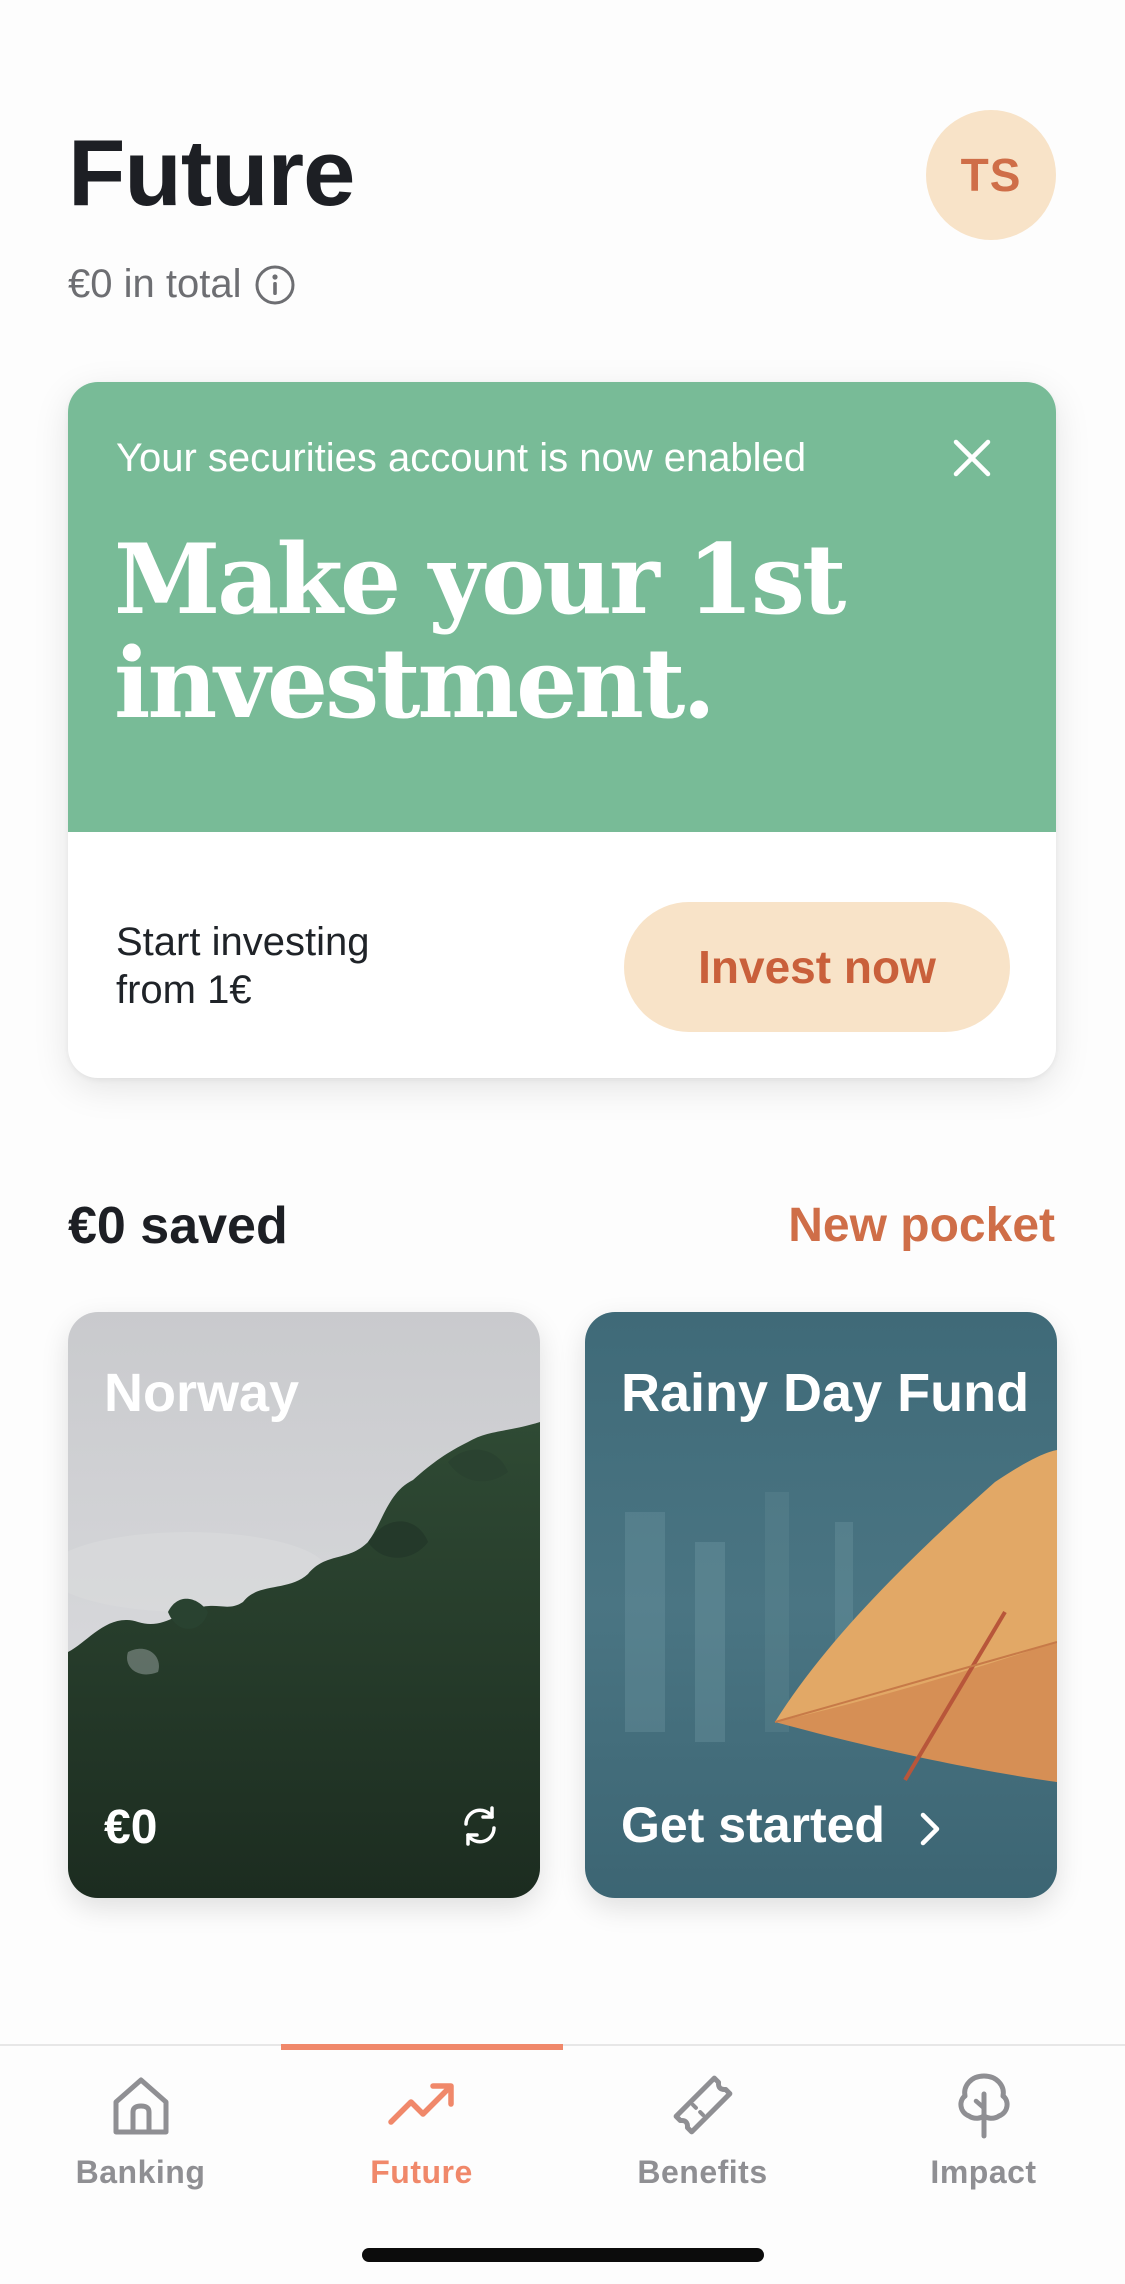 Image resolution: width=1125 pixels, height=2284 pixels. What do you see at coordinates (921, 1225) in the screenshot?
I see `new-pocket-link: New pocket` at bounding box center [921, 1225].